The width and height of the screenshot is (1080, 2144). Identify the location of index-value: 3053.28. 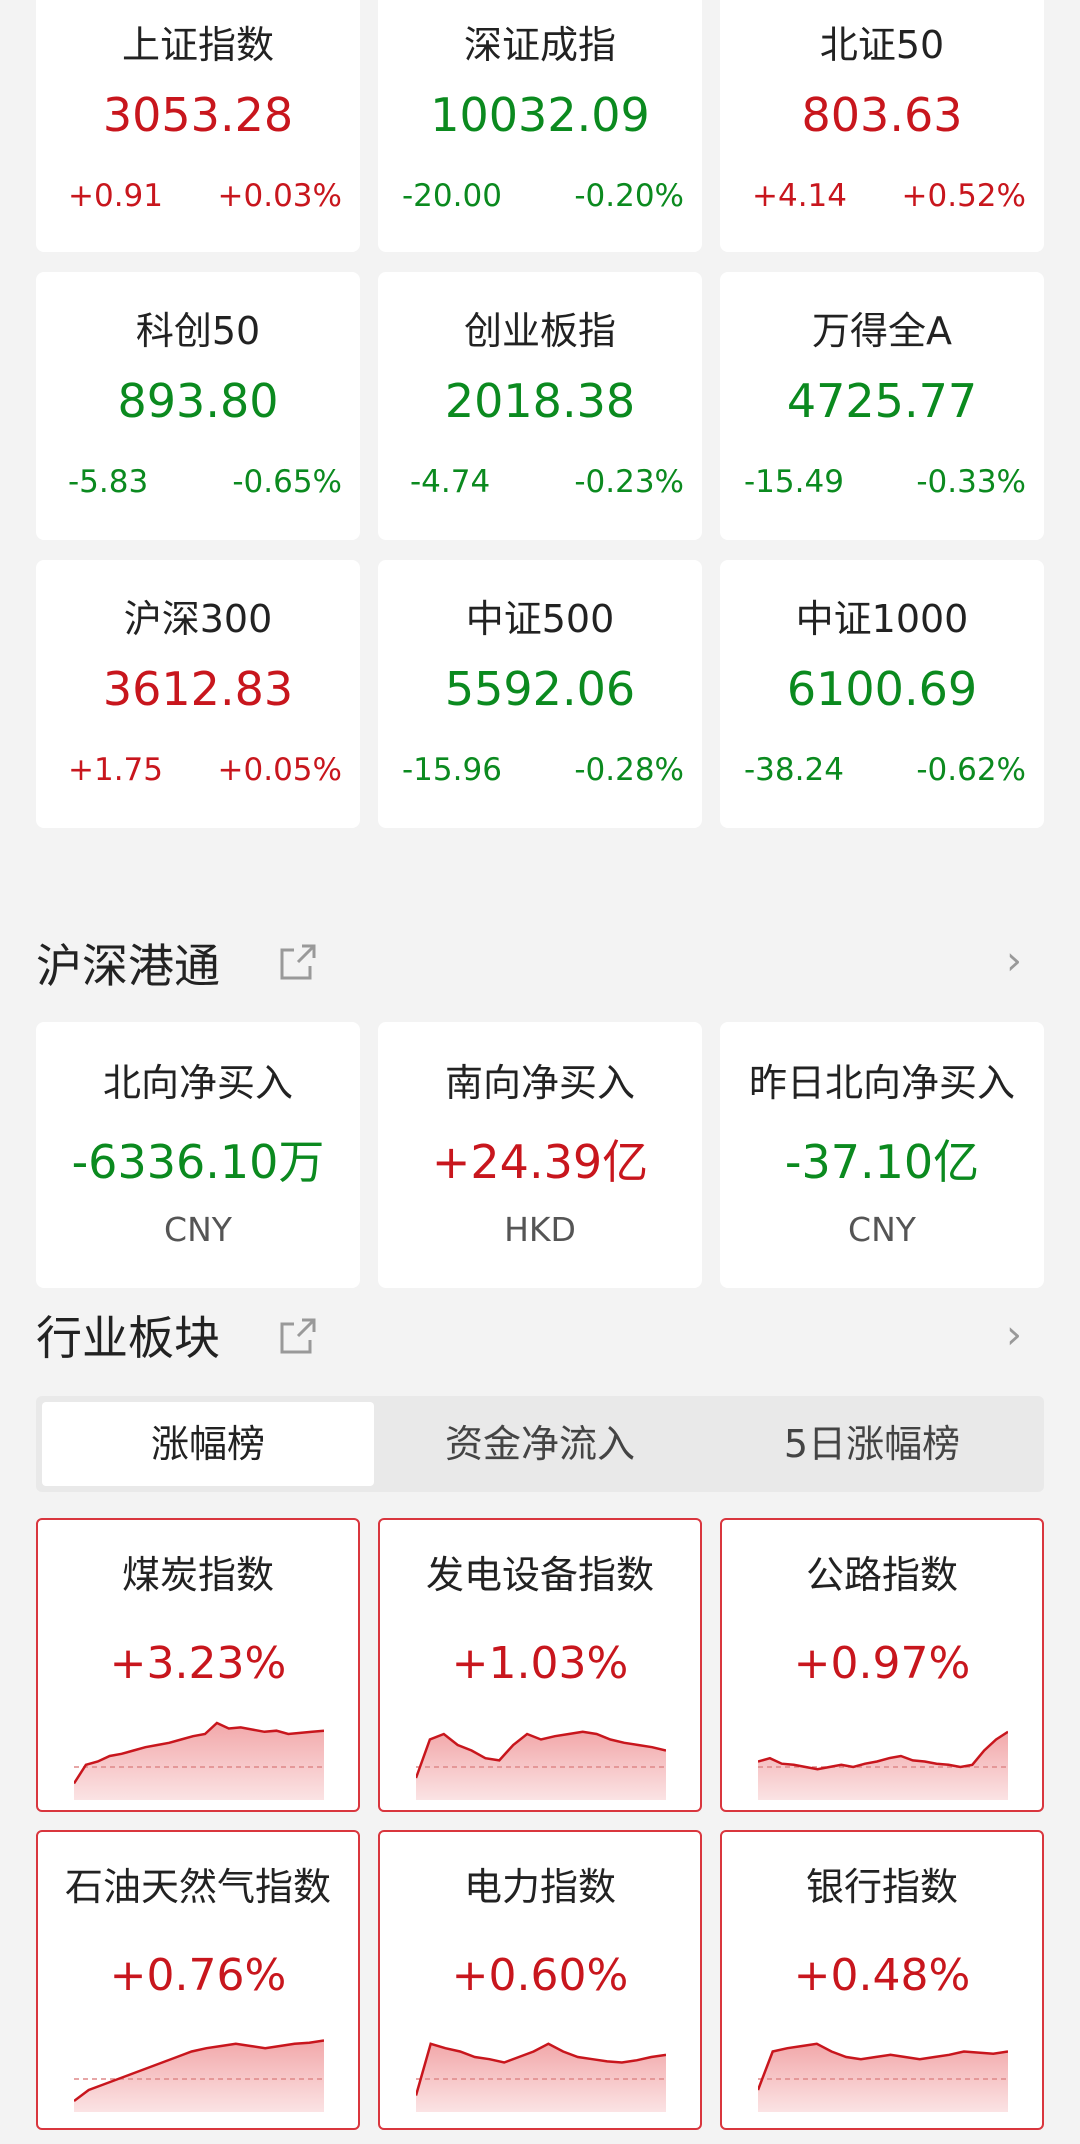
(198, 115).